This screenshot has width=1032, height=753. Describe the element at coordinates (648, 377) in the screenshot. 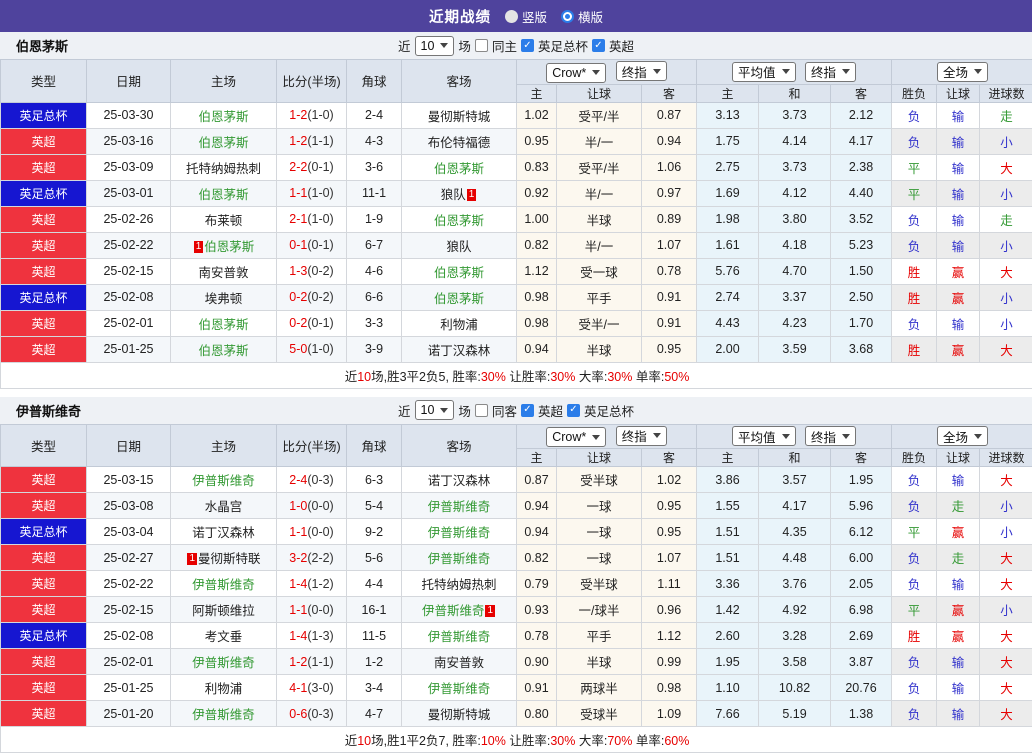

I see `summary-stat-label: 单率:` at that location.